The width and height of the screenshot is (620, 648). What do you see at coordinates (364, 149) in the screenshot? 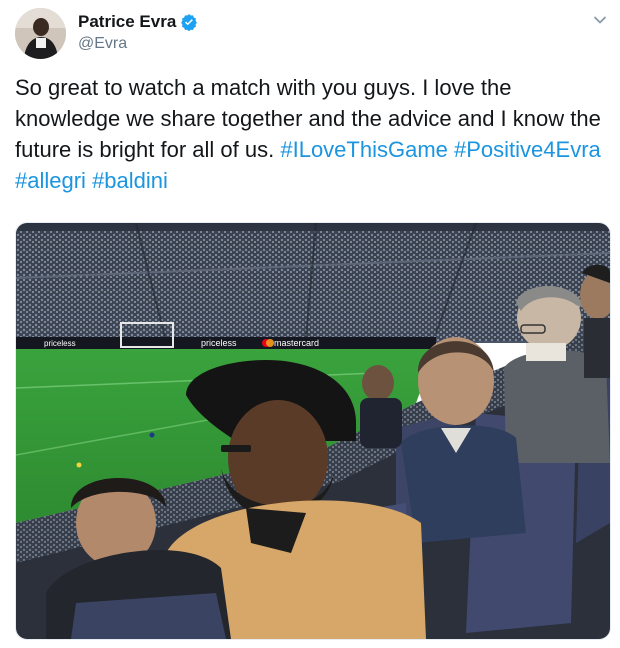
I see `hashtag-link: #ILoveThisGame` at bounding box center [364, 149].